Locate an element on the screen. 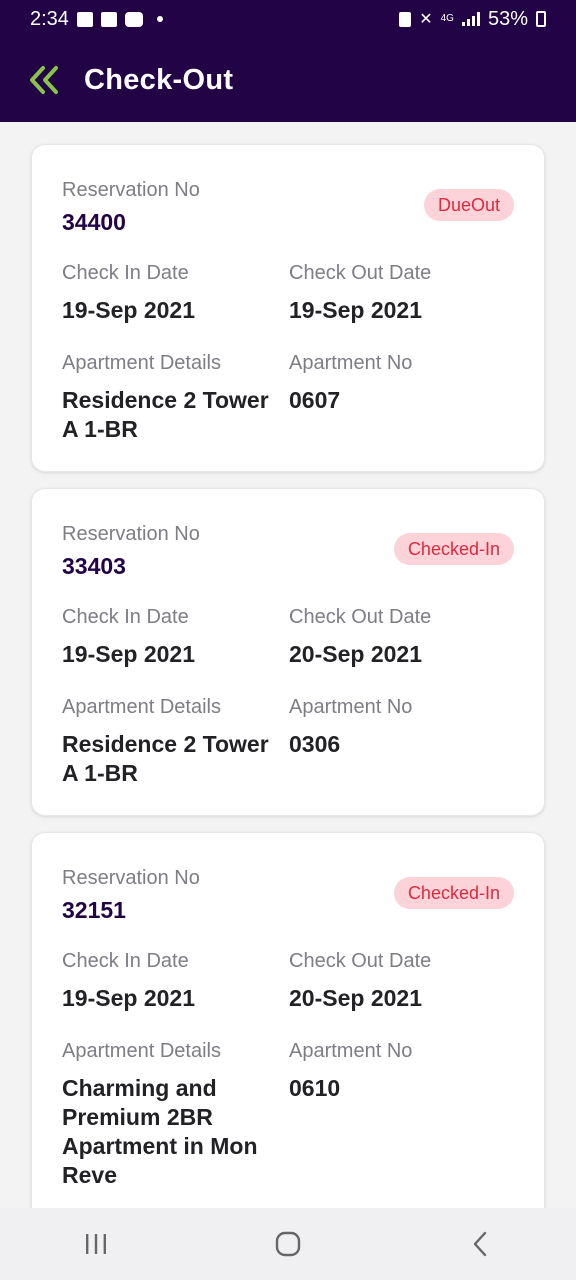 This screenshot has height=1280, width=576. youtube-notification-icon is located at coordinates (133, 19).